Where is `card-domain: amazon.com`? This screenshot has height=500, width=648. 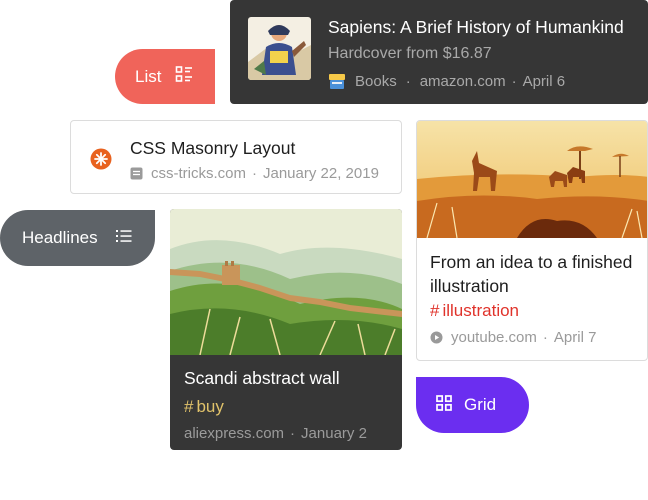 card-domain: amazon.com is located at coordinates (462, 81).